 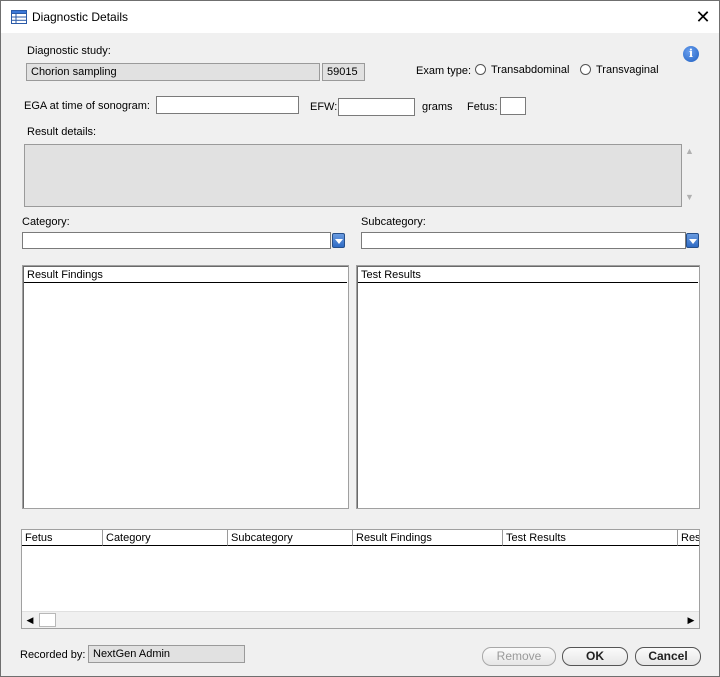 I want to click on fetus-input, so click(x=513, y=106).